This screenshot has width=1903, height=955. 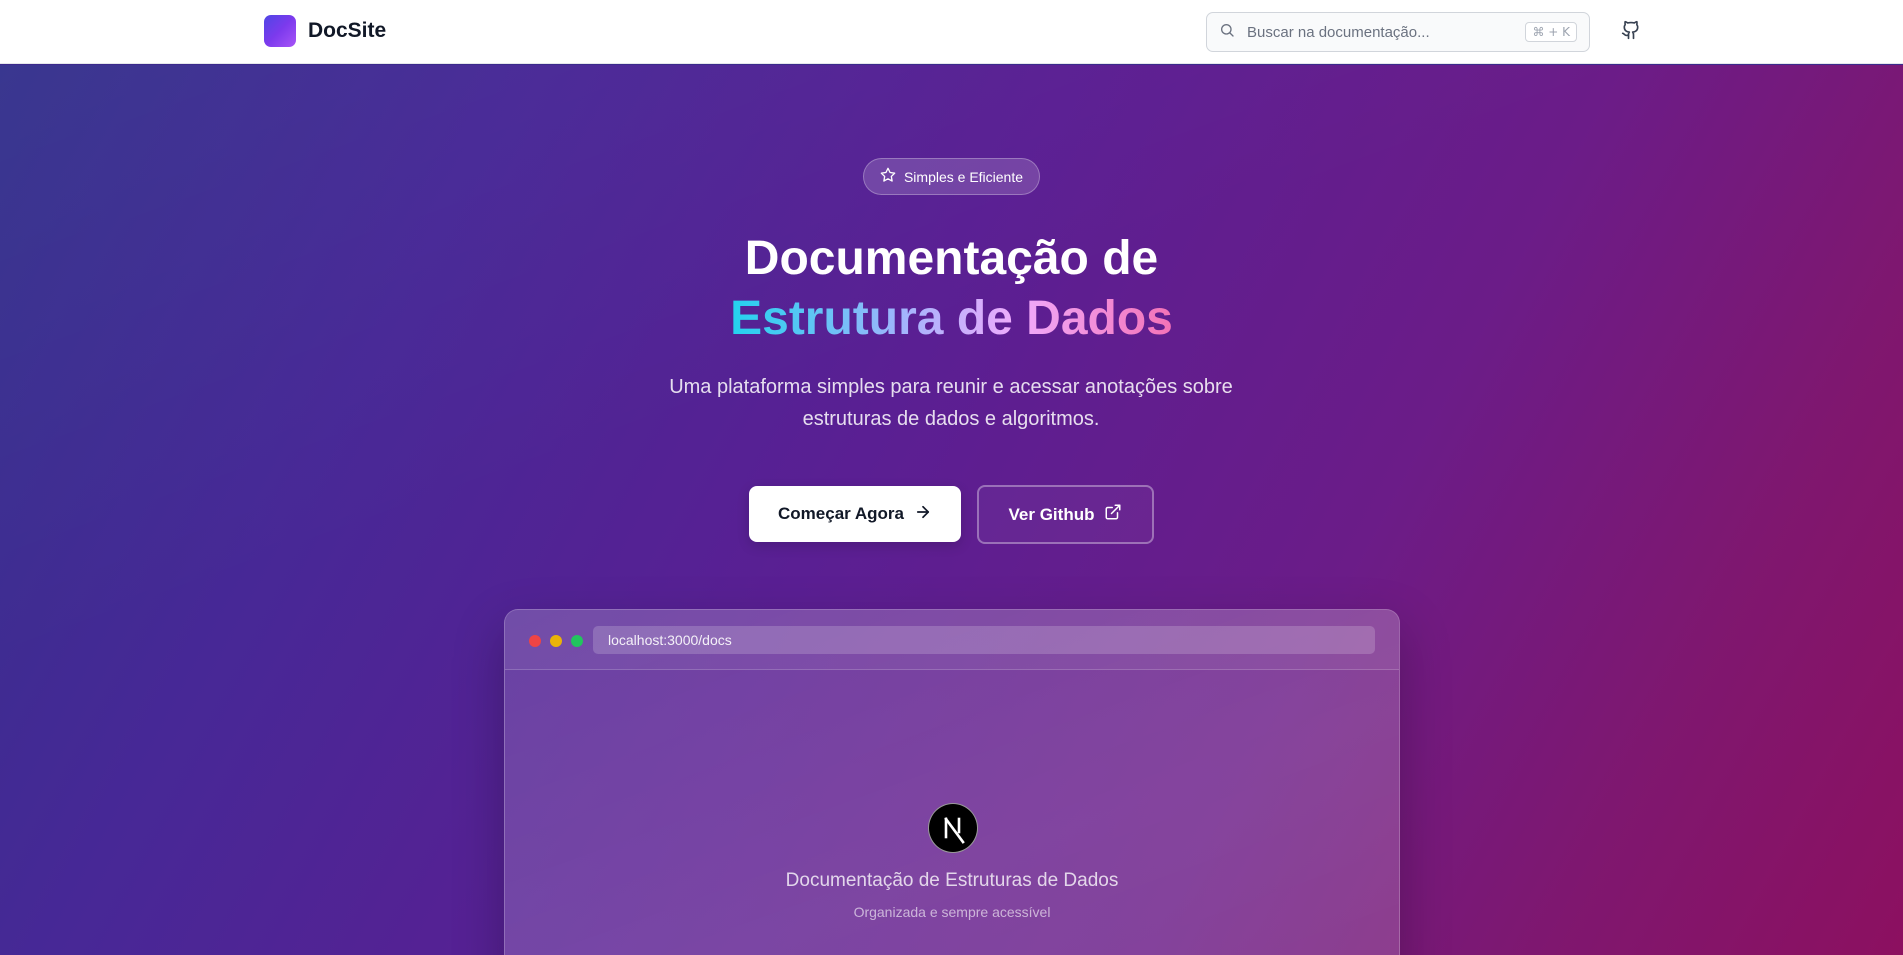 I want to click on hero-title: Documentação de Estrutura de Dados, so click(x=951, y=289).